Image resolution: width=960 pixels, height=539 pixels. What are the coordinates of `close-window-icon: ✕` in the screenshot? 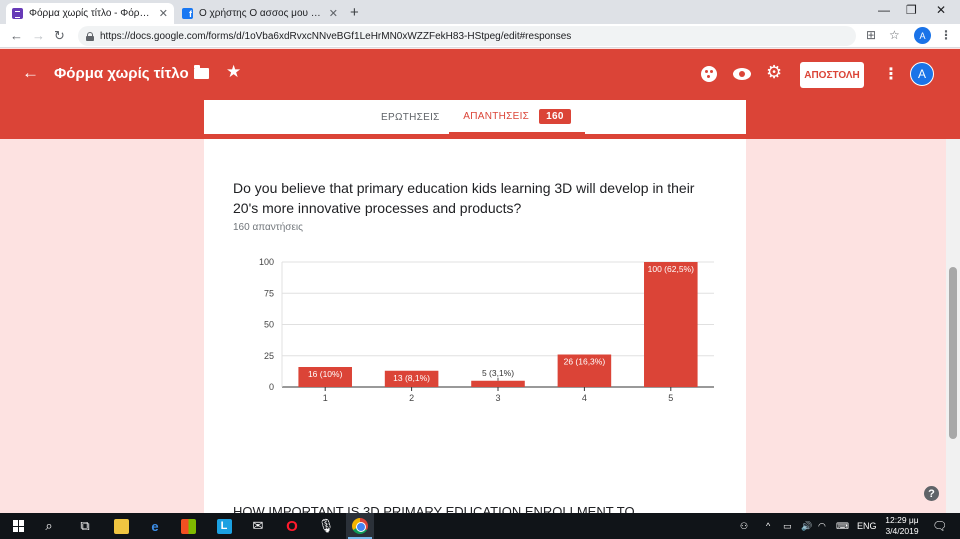 It's located at (941, 10).